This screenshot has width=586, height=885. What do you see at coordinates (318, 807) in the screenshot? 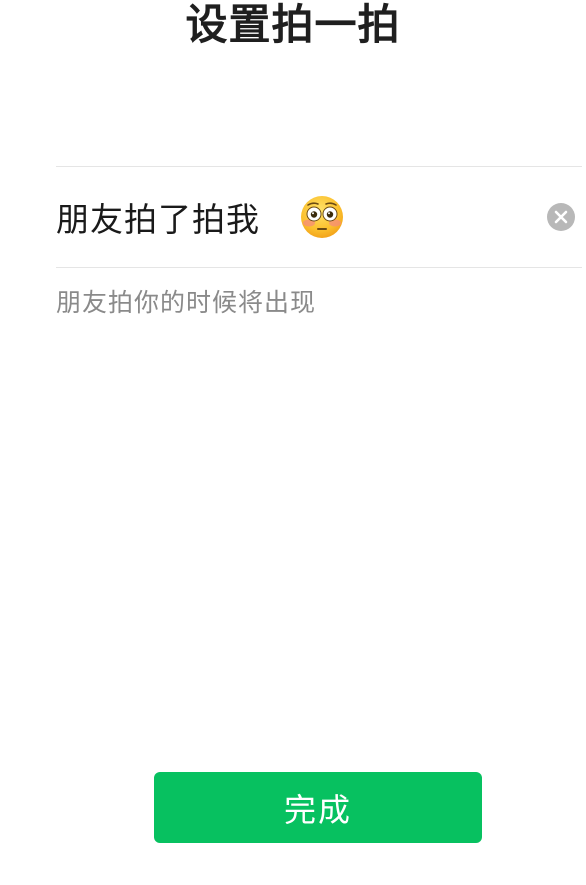
I see `done-button: 完成` at bounding box center [318, 807].